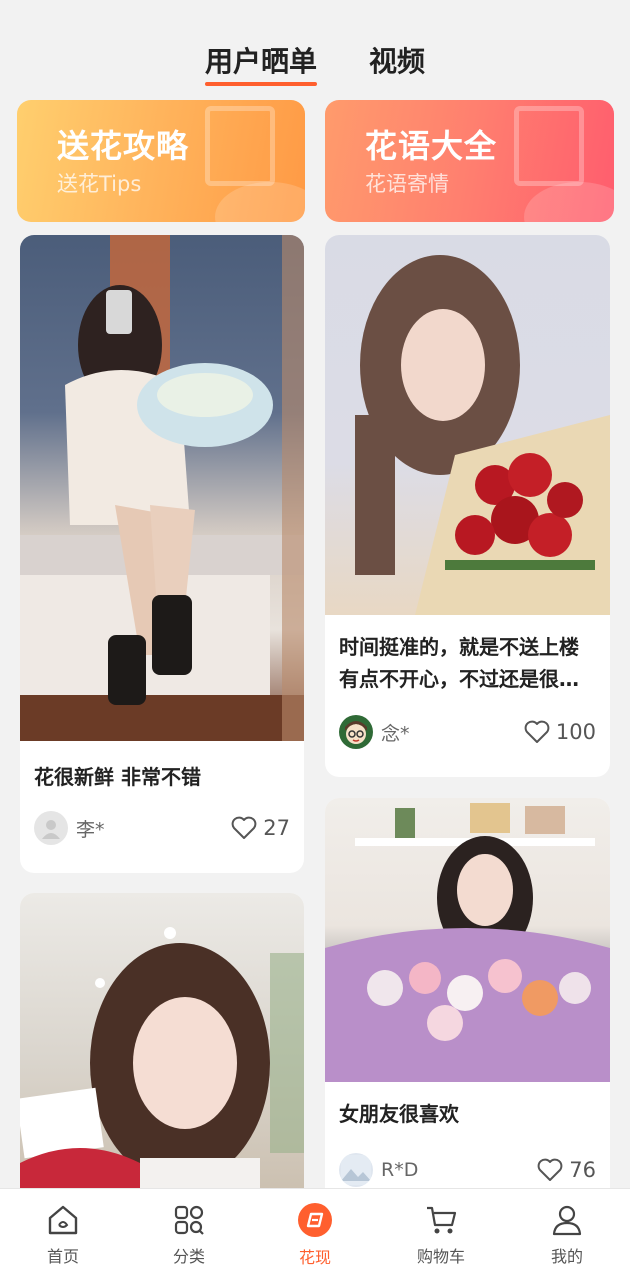 This screenshot has height=1280, width=630. Describe the element at coordinates (314, 1257) in the screenshot. I see `nav-label: 花现` at that location.